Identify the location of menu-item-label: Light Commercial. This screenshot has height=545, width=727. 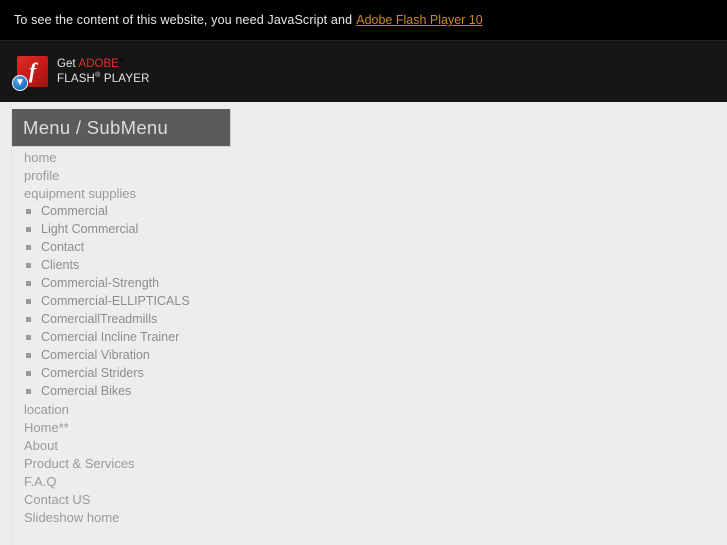
(90, 229).